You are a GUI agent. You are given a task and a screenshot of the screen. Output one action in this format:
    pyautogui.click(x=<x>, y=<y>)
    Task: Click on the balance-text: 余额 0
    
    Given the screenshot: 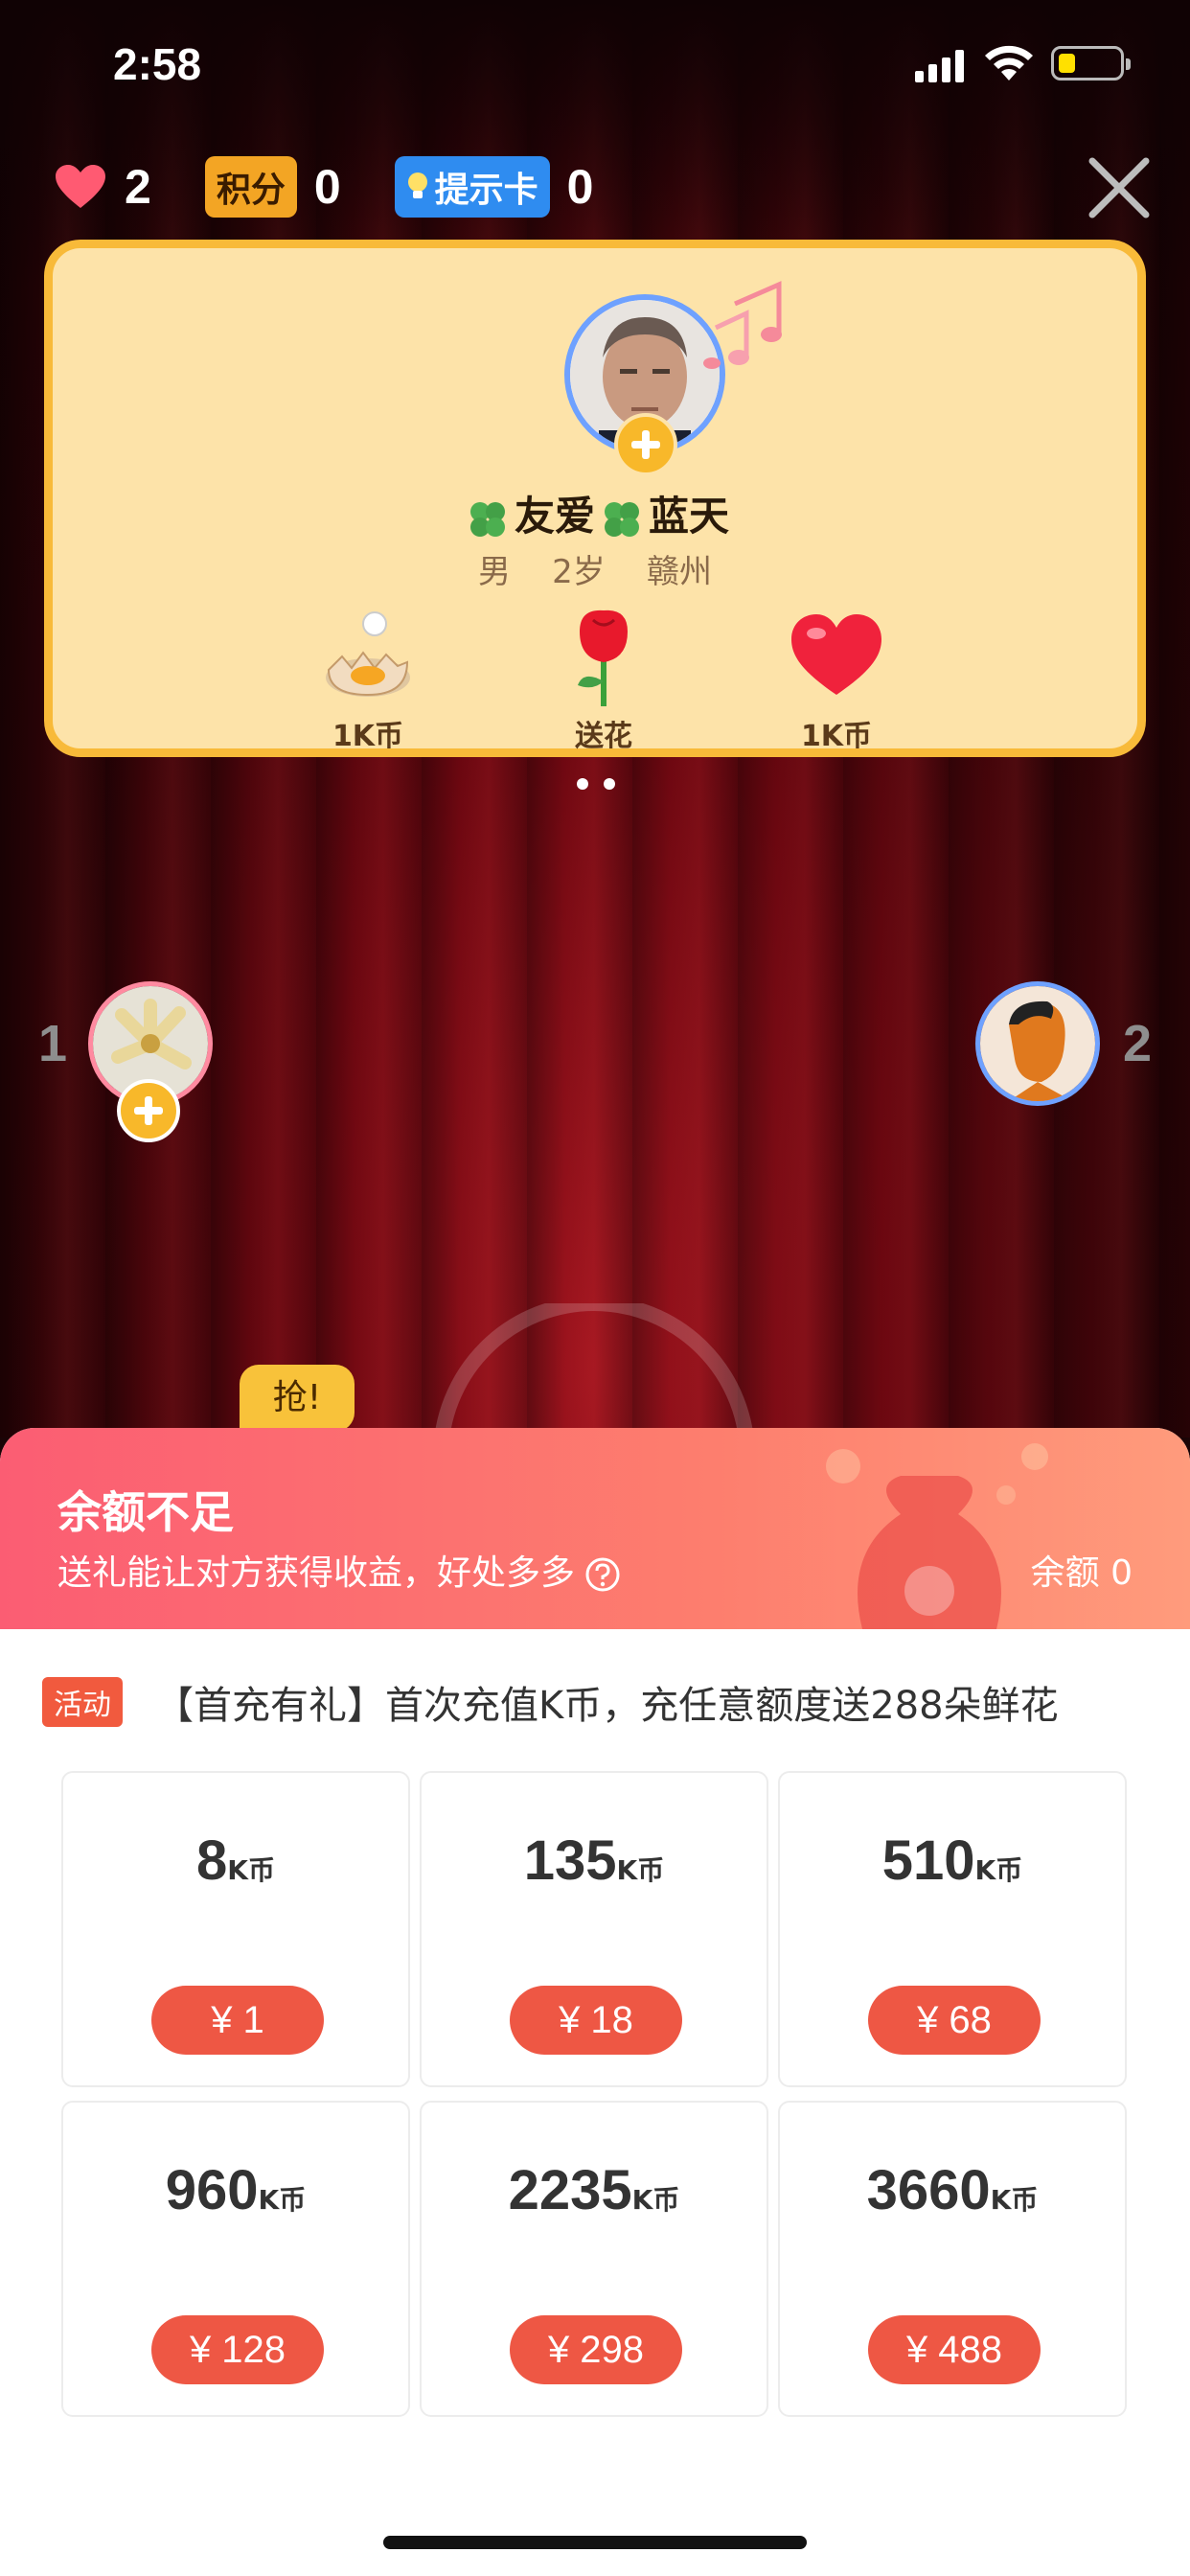 What is the action you would take?
    pyautogui.click(x=1081, y=1573)
    